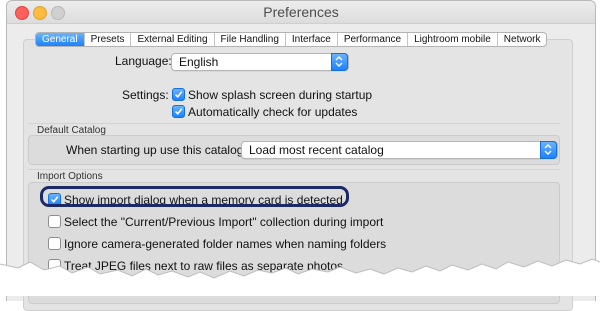 The image size is (600, 311). Describe the element at coordinates (280, 95) in the screenshot. I see `splash-screen-label: Show splash screen during startup` at that location.